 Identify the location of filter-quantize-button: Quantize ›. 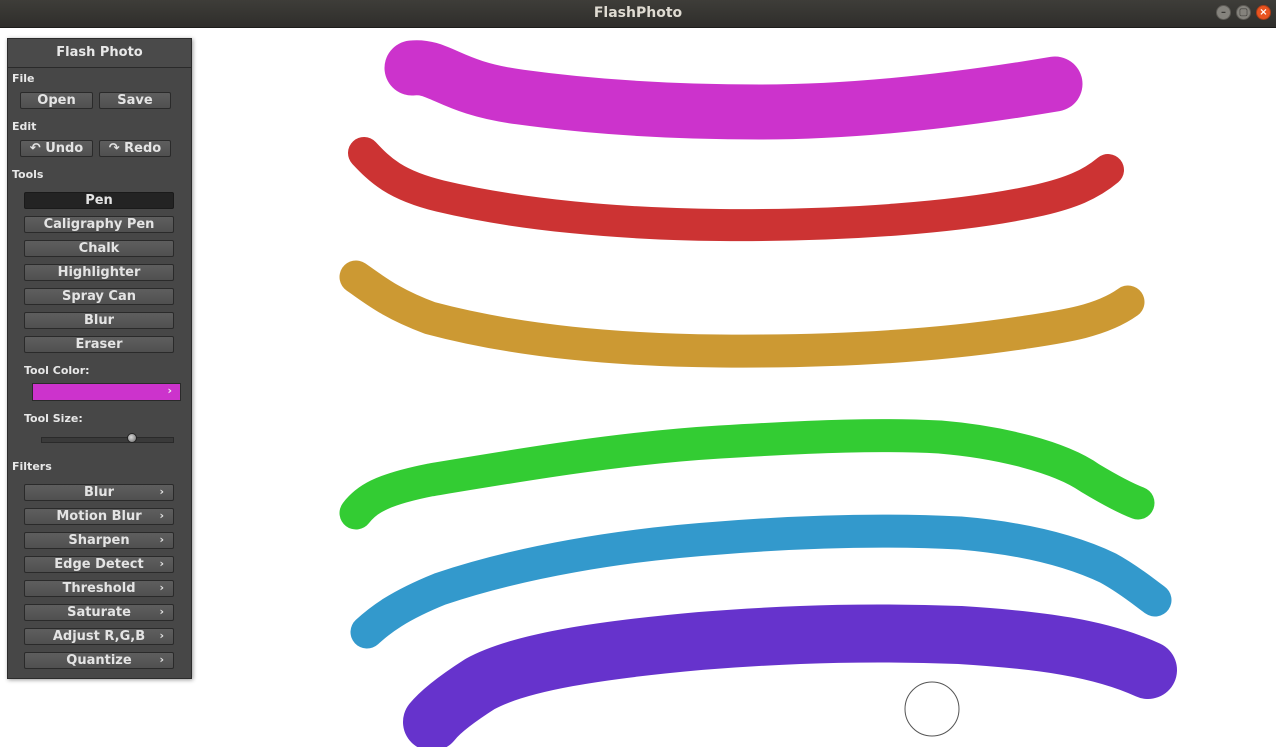
(99, 660).